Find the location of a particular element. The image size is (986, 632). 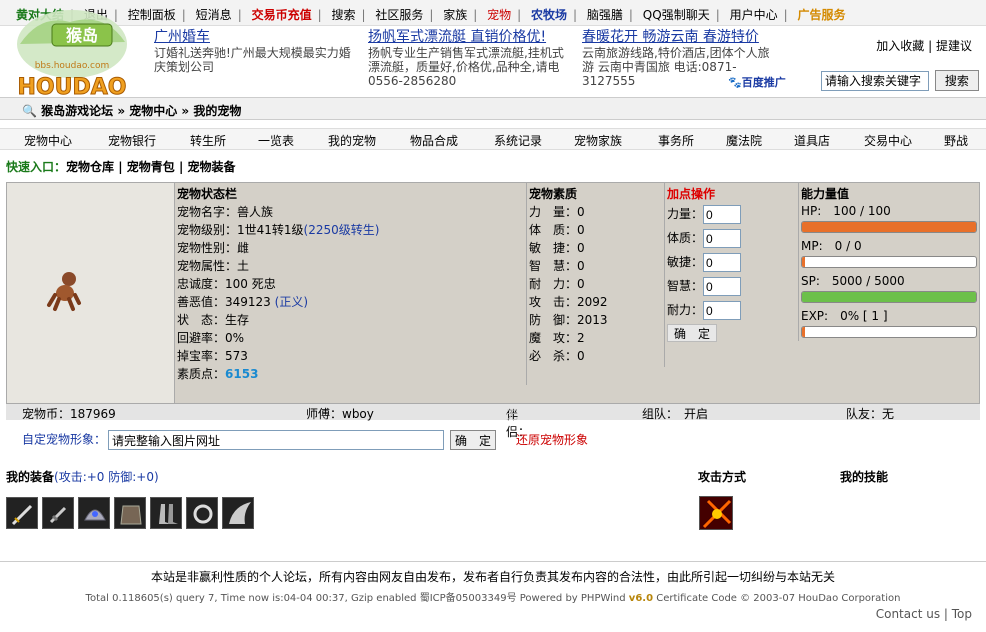

boots-icon is located at coordinates (166, 513).